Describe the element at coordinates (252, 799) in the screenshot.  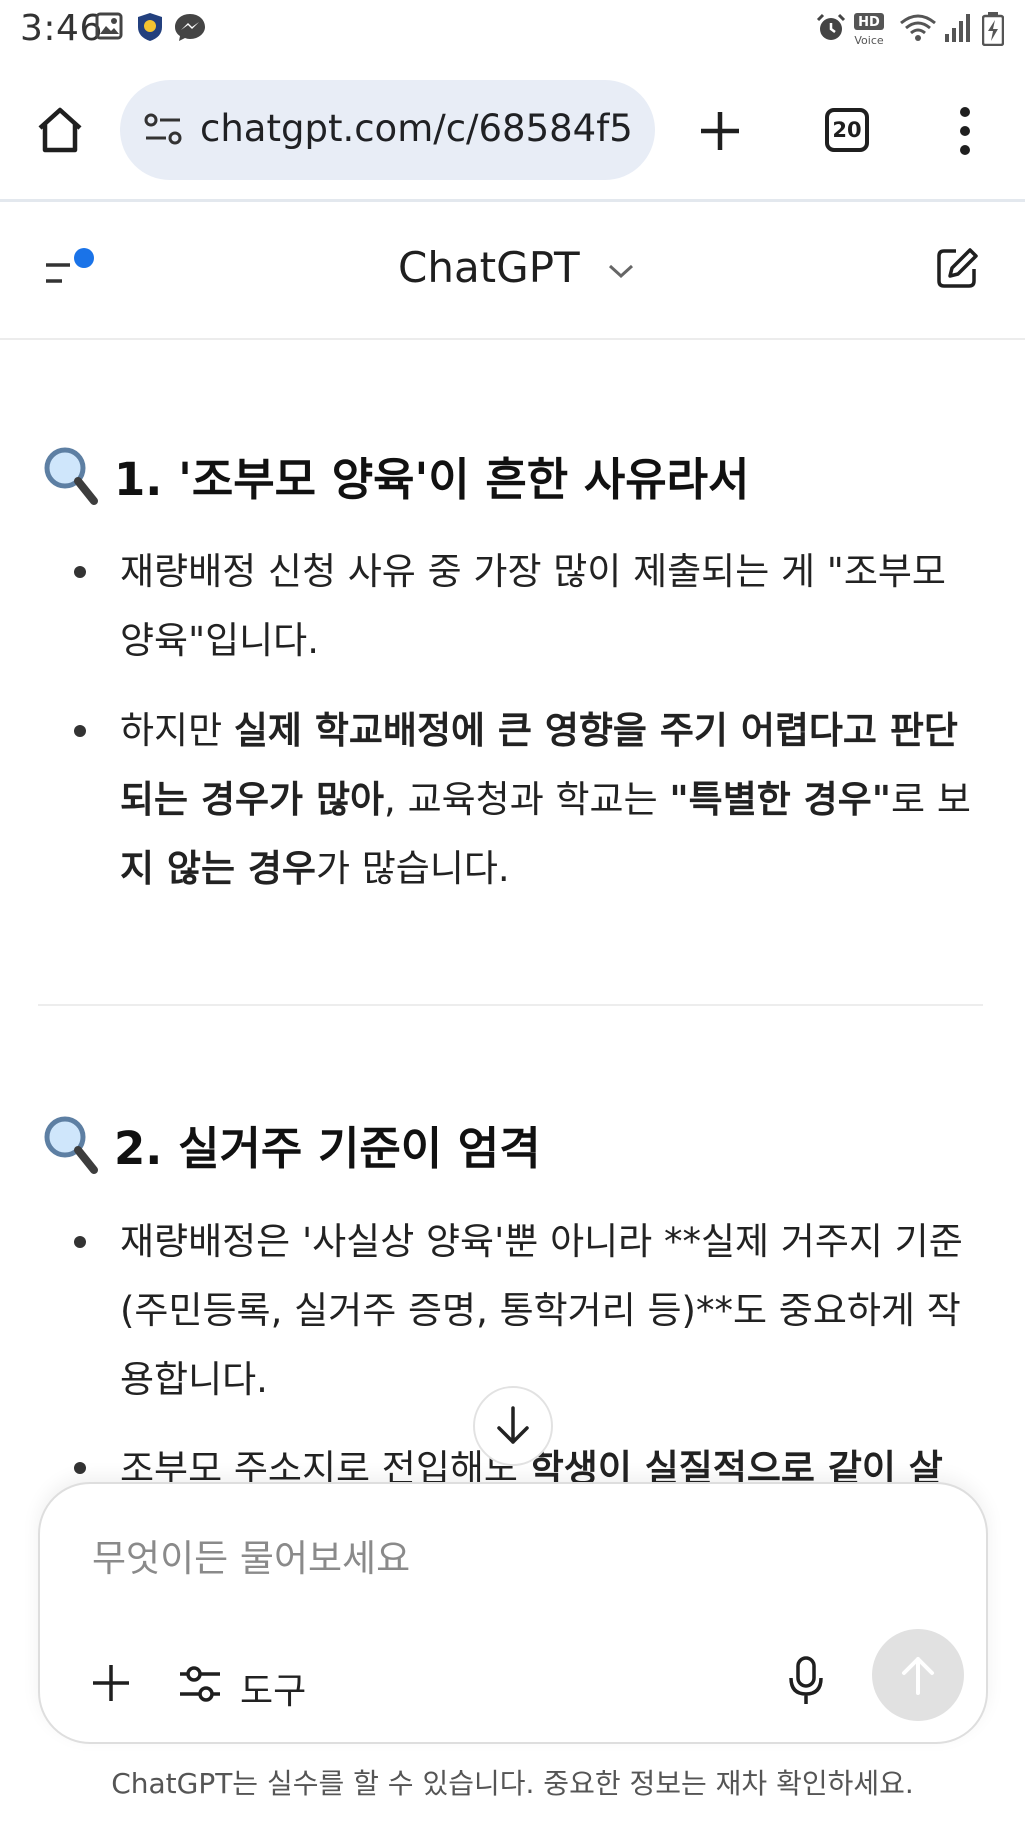
I see `list-item-bold-text: 되는 경우가 많아` at that location.